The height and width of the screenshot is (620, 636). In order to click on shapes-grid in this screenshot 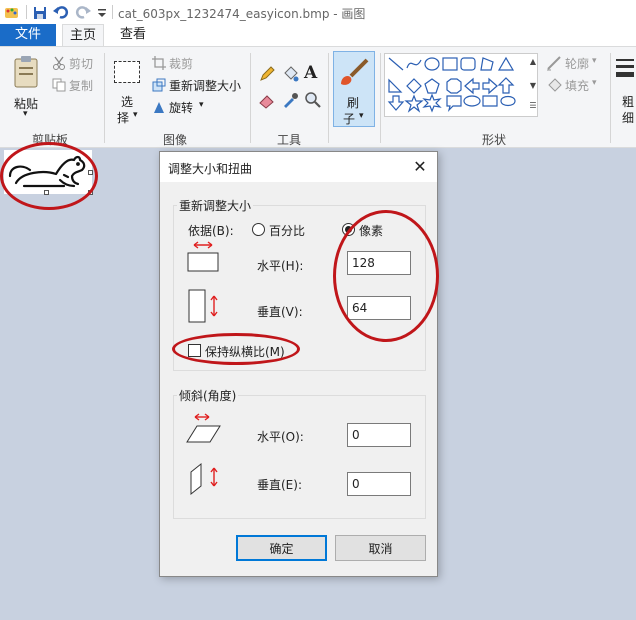, I will do `click(451, 84)`.